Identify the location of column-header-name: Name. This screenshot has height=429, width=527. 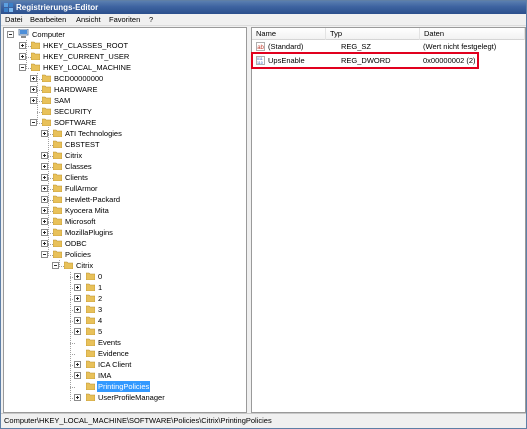
(289, 34).